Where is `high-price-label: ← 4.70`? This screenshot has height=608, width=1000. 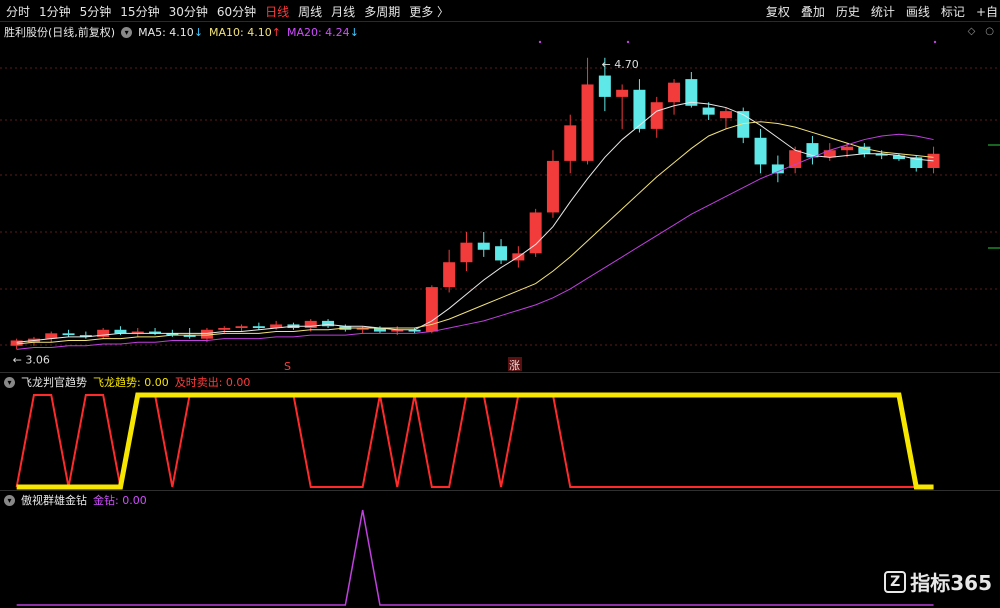 high-price-label: ← 4.70 is located at coordinates (620, 64).